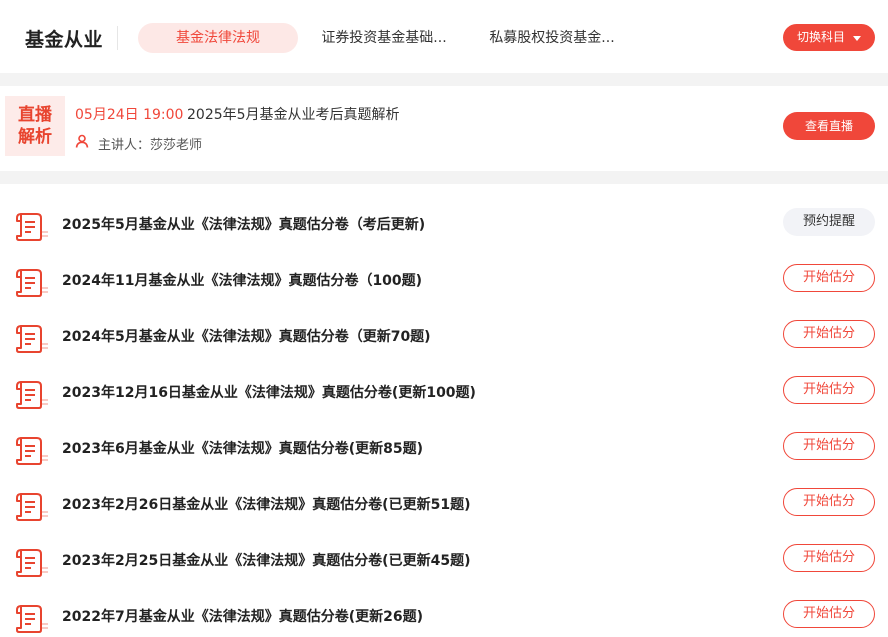  What do you see at coordinates (444, 287) in the screenshot?
I see `paper-row: 2024年11月基金从业《法律法规》真题估分卷（100题) 开始估分` at bounding box center [444, 287].